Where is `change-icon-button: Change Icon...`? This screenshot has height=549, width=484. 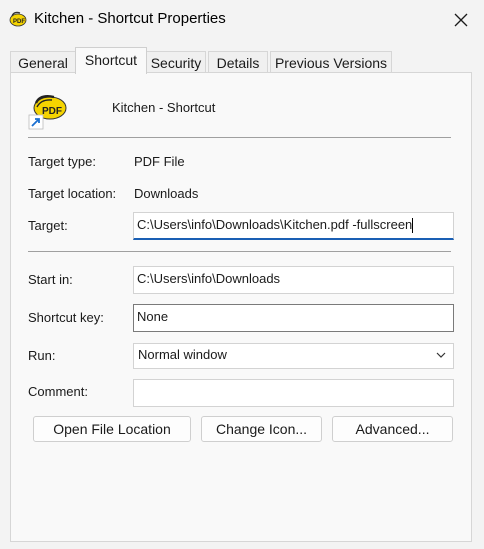 change-icon-button: Change Icon... is located at coordinates (261, 429).